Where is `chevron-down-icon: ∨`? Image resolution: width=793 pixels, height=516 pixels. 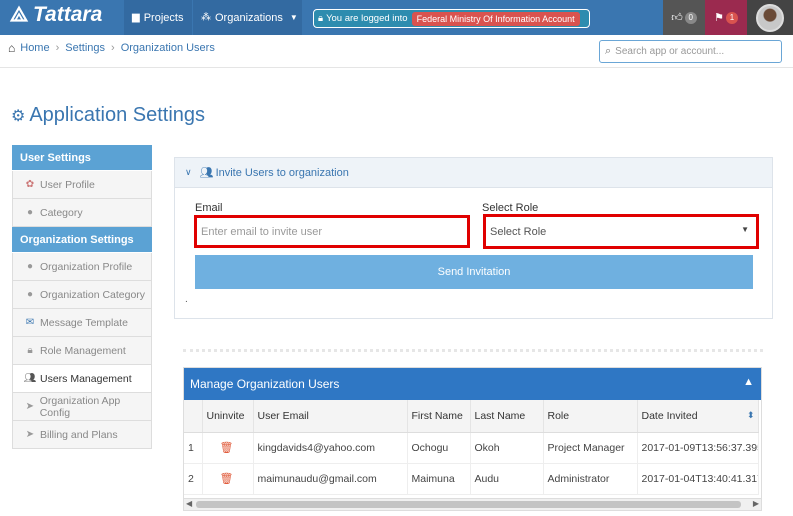
chevron-down-icon: ∨ is located at coordinates (188, 172).